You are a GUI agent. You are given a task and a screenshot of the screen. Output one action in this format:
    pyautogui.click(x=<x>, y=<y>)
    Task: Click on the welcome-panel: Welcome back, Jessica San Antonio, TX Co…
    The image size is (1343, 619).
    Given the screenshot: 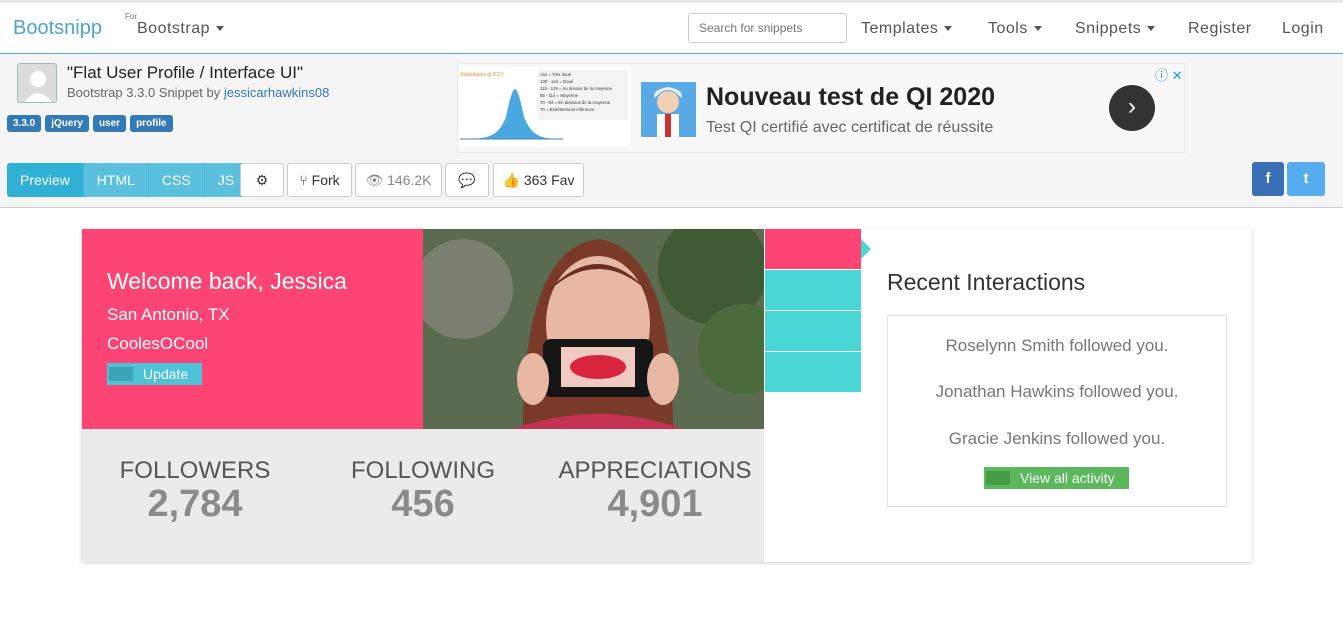 What is the action you would take?
    pyautogui.click(x=252, y=329)
    